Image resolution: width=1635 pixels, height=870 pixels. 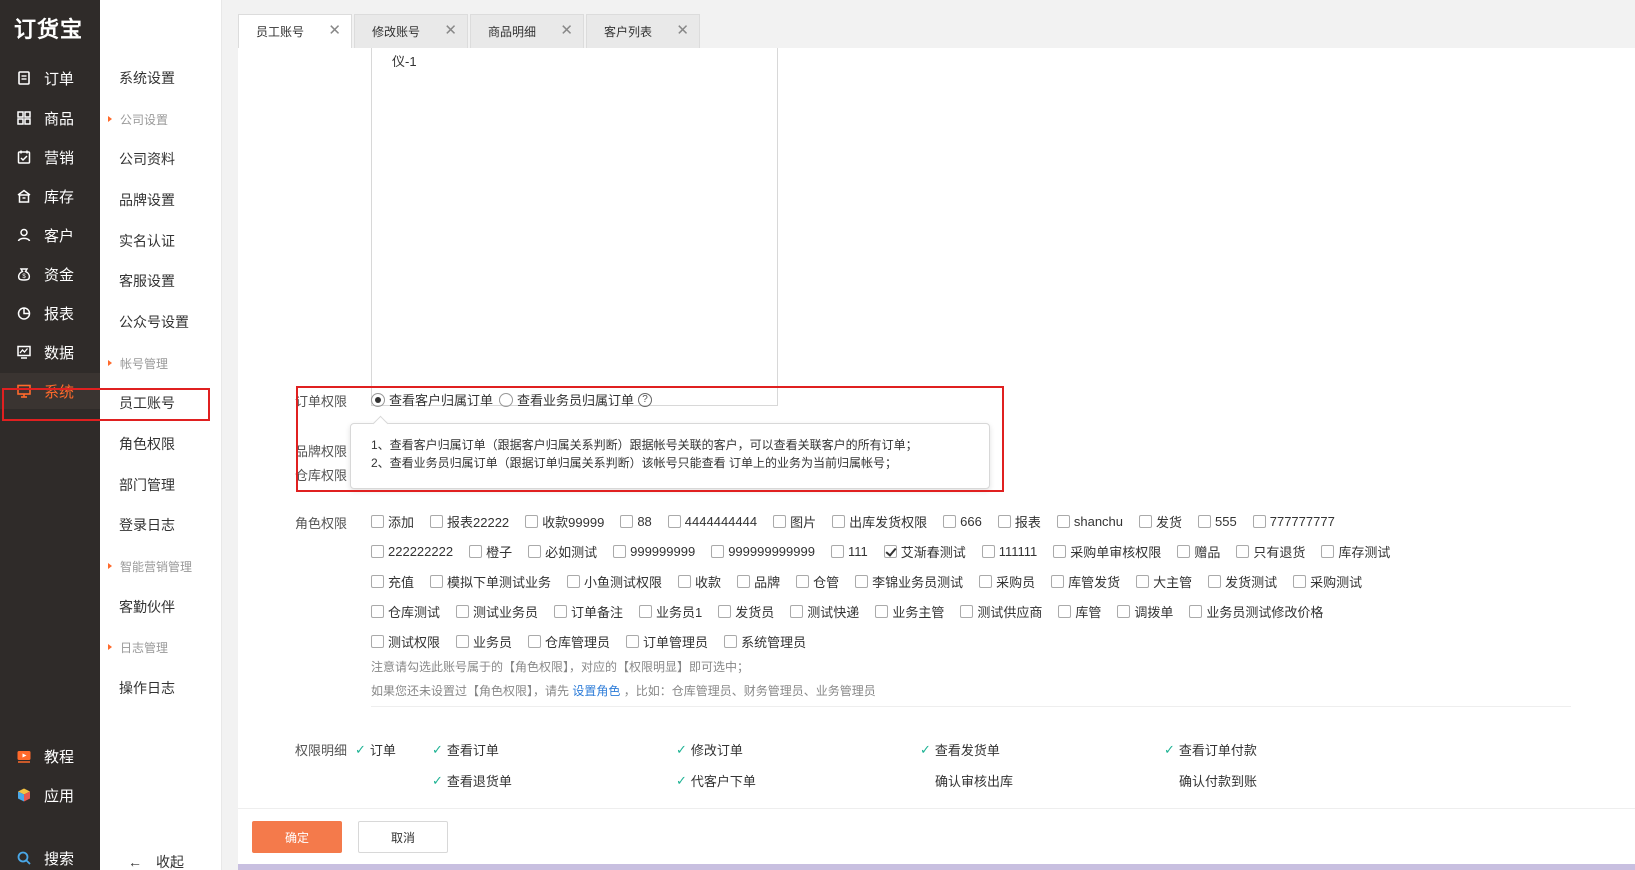 What do you see at coordinates (712, 521) in the screenshot?
I see `role-checkbox: 4444444444` at bounding box center [712, 521].